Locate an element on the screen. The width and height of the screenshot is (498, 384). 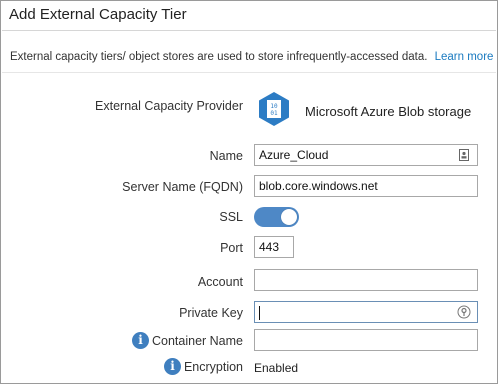
provider-label: External Capacity Provider is located at coordinates (169, 106).